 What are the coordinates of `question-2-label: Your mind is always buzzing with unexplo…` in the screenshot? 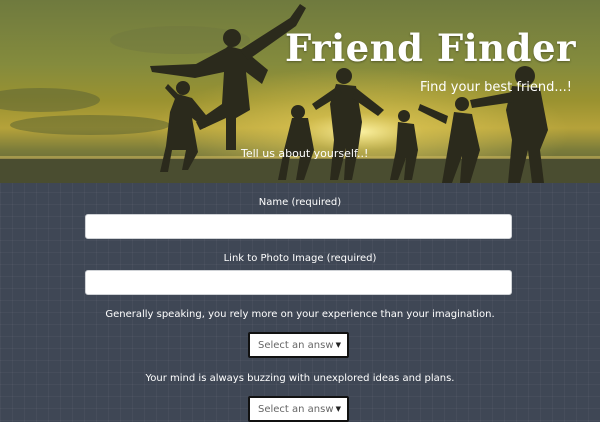 It's located at (300, 378).